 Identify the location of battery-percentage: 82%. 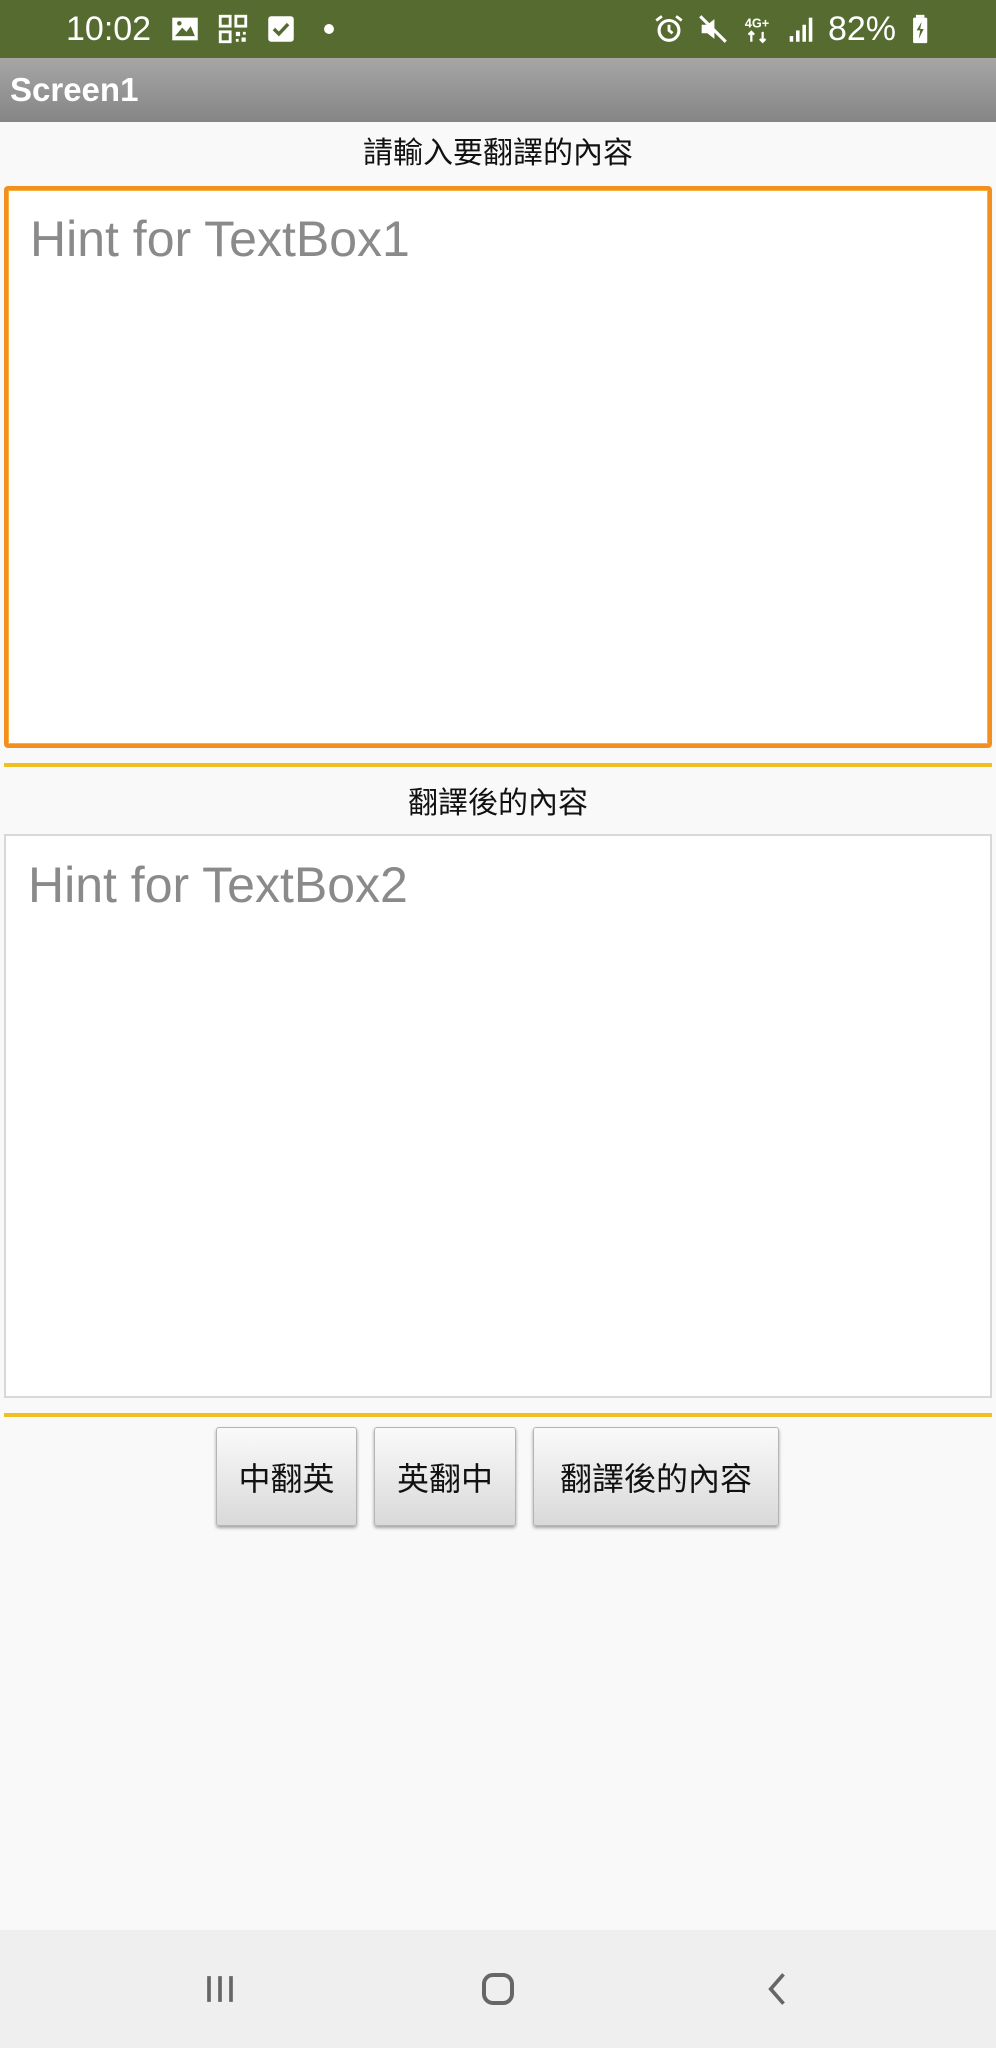
(861, 29).